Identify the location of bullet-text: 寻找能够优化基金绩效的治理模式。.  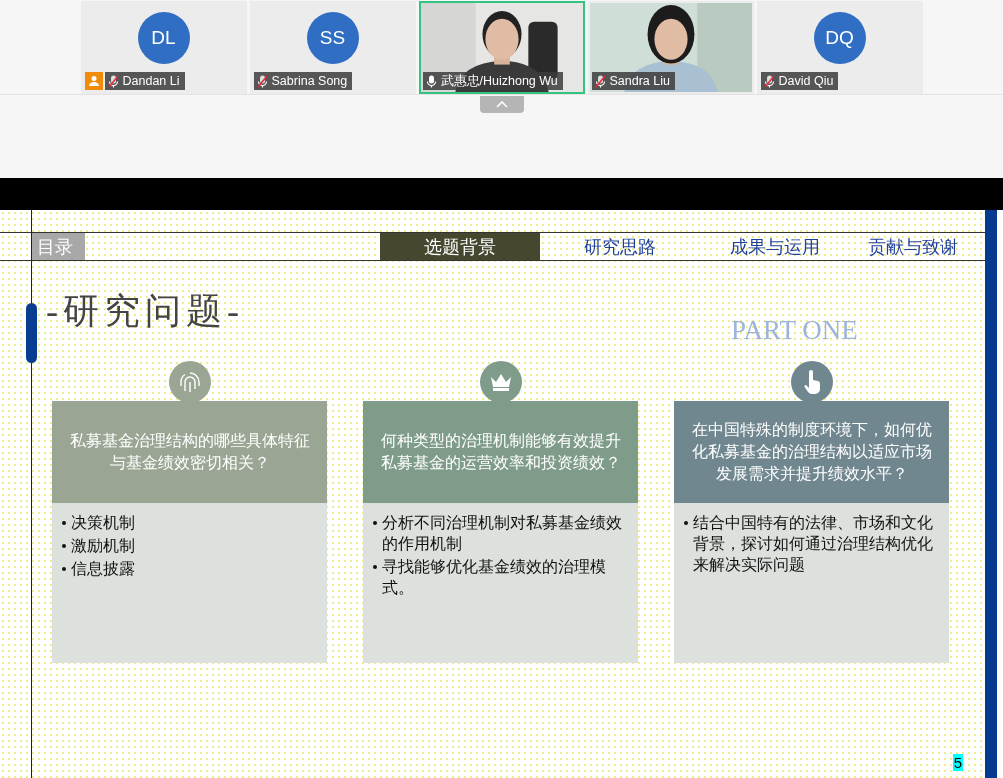
(494, 577).